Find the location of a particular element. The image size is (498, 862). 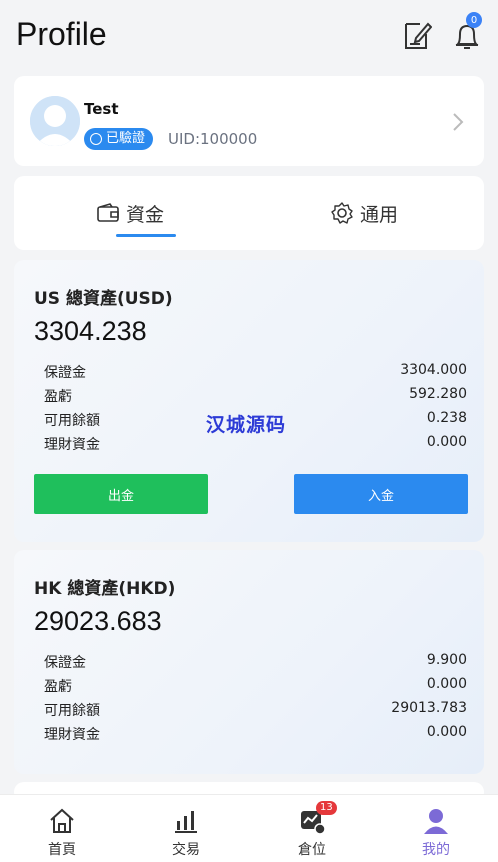

page-title: Profile is located at coordinates (61, 34).